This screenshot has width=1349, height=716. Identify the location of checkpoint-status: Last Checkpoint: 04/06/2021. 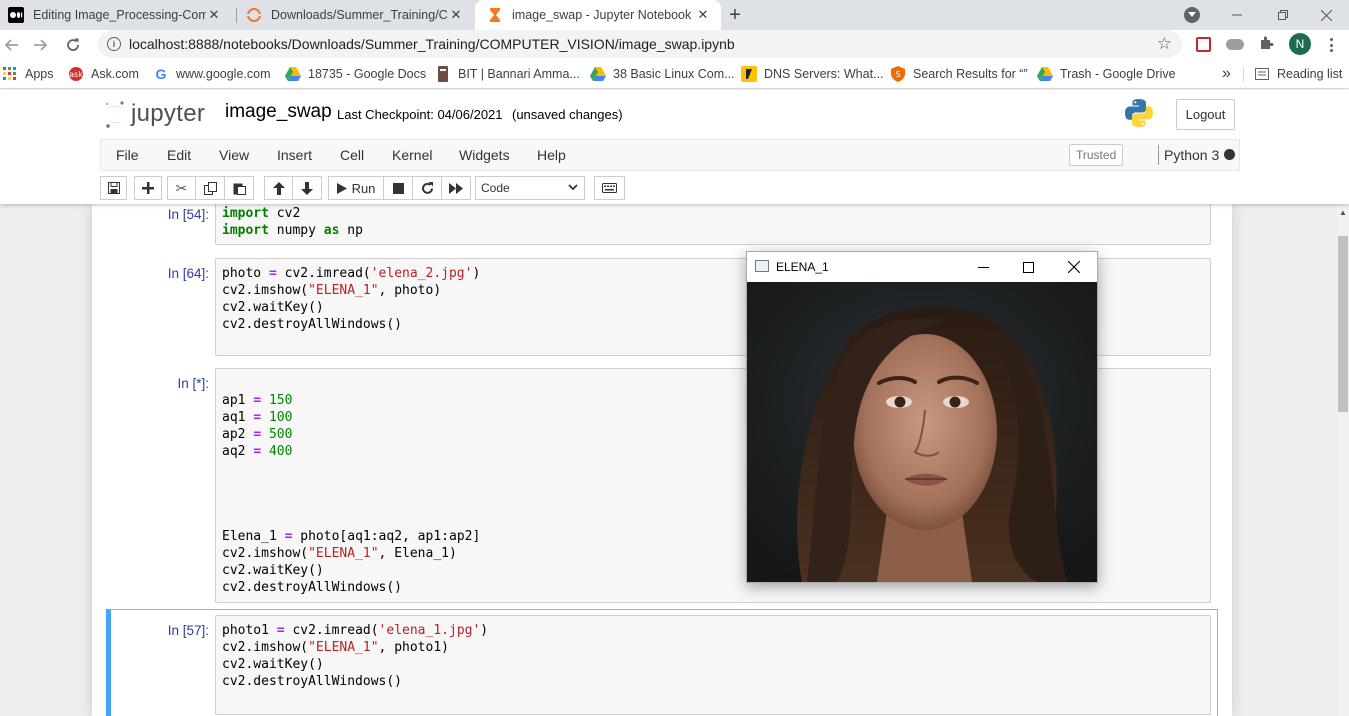
(420, 114).